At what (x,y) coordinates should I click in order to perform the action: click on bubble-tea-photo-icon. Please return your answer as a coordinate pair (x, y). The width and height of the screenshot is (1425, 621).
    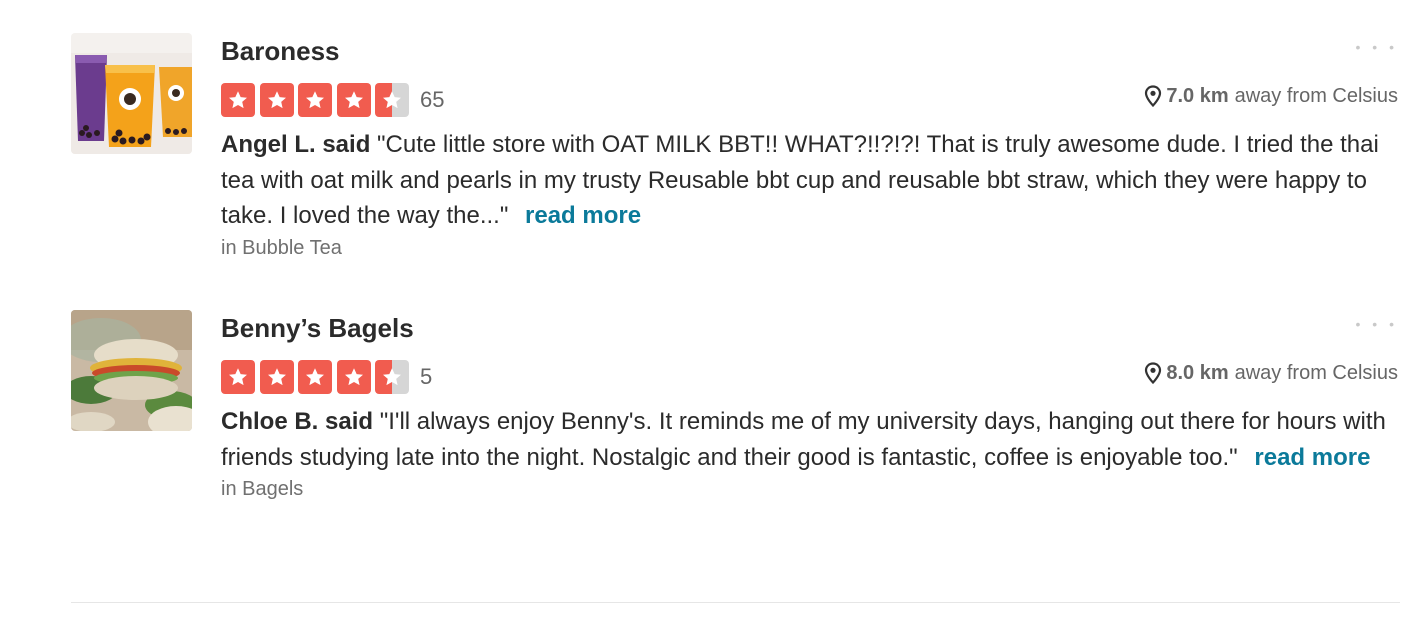
    Looking at the image, I should click on (131, 93).